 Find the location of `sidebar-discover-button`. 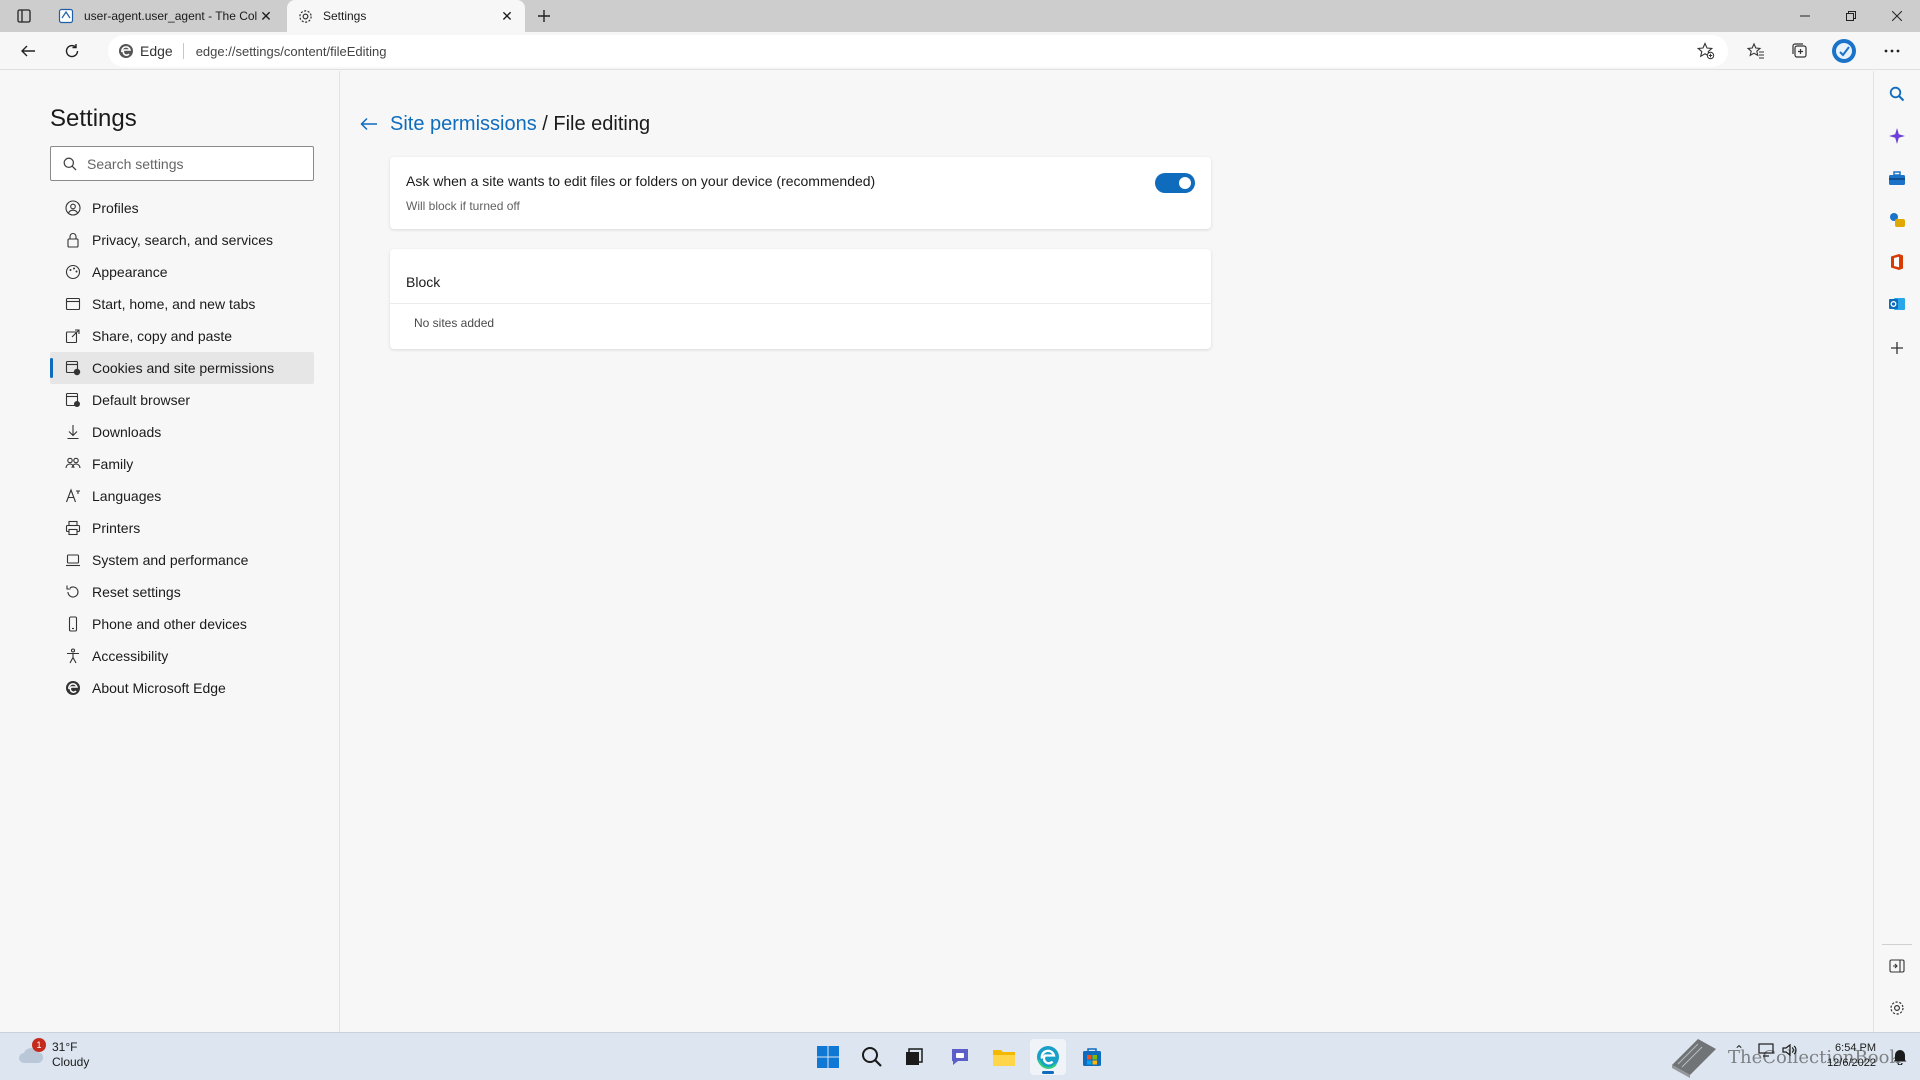

sidebar-discover-button is located at coordinates (1897, 136).